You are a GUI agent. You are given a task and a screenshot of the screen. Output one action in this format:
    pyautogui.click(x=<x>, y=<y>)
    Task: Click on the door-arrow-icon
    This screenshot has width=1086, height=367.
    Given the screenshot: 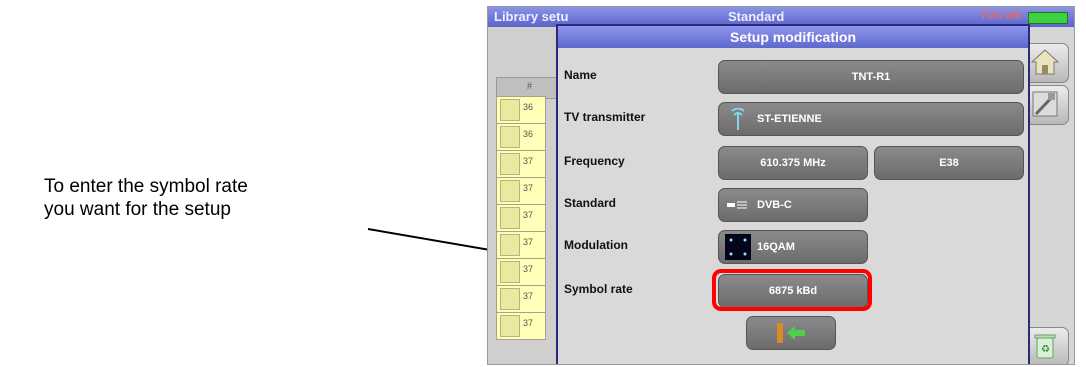 What is the action you would take?
    pyautogui.click(x=791, y=333)
    